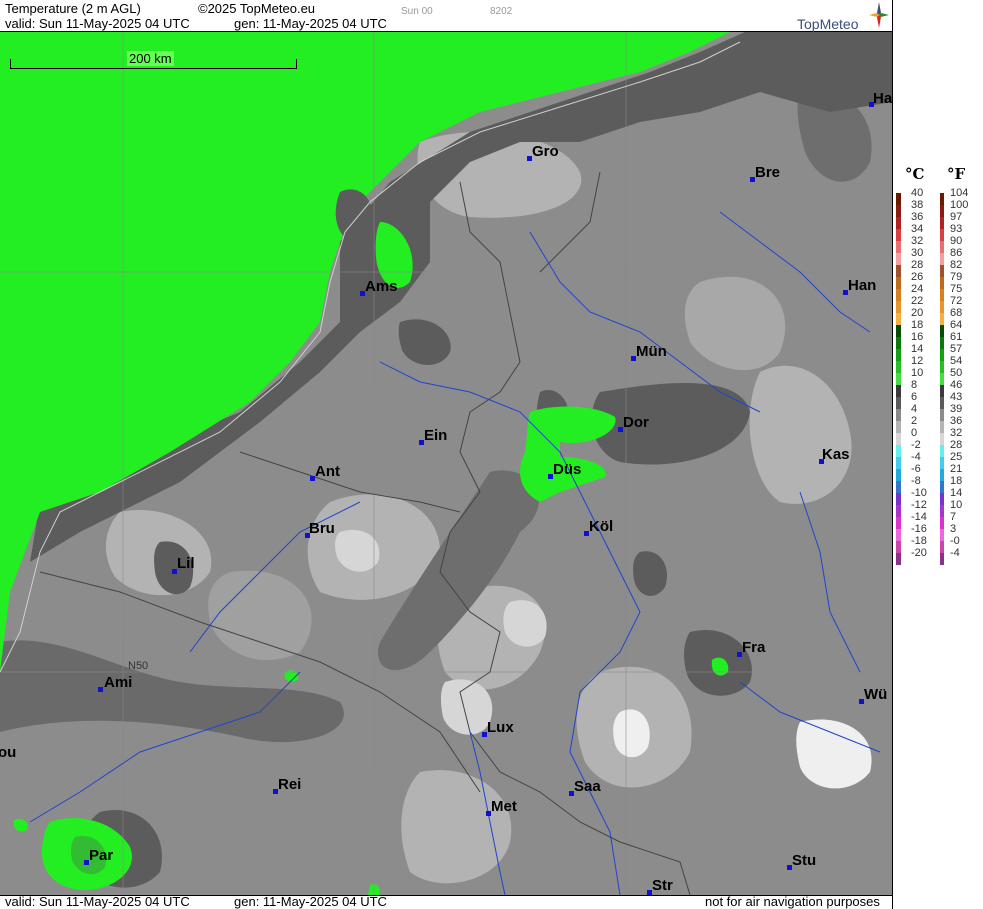 This screenshot has width=983, height=909. What do you see at coordinates (917, 325) in the screenshot?
I see `legend-label-celsius: 18` at bounding box center [917, 325].